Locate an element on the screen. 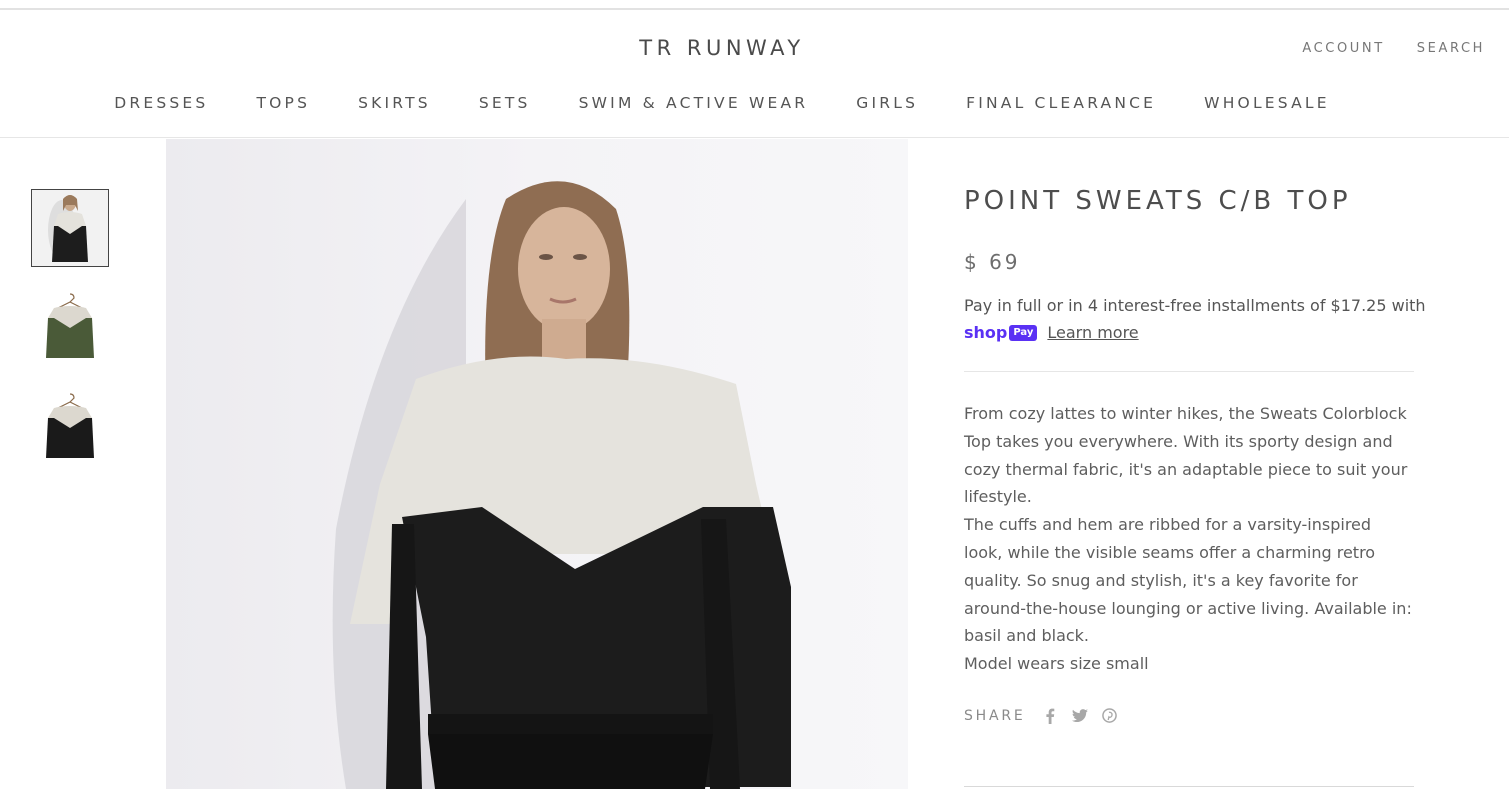 The width and height of the screenshot is (1509, 795). nav-item-wholesale: WHOLESALE is located at coordinates (1267, 103).